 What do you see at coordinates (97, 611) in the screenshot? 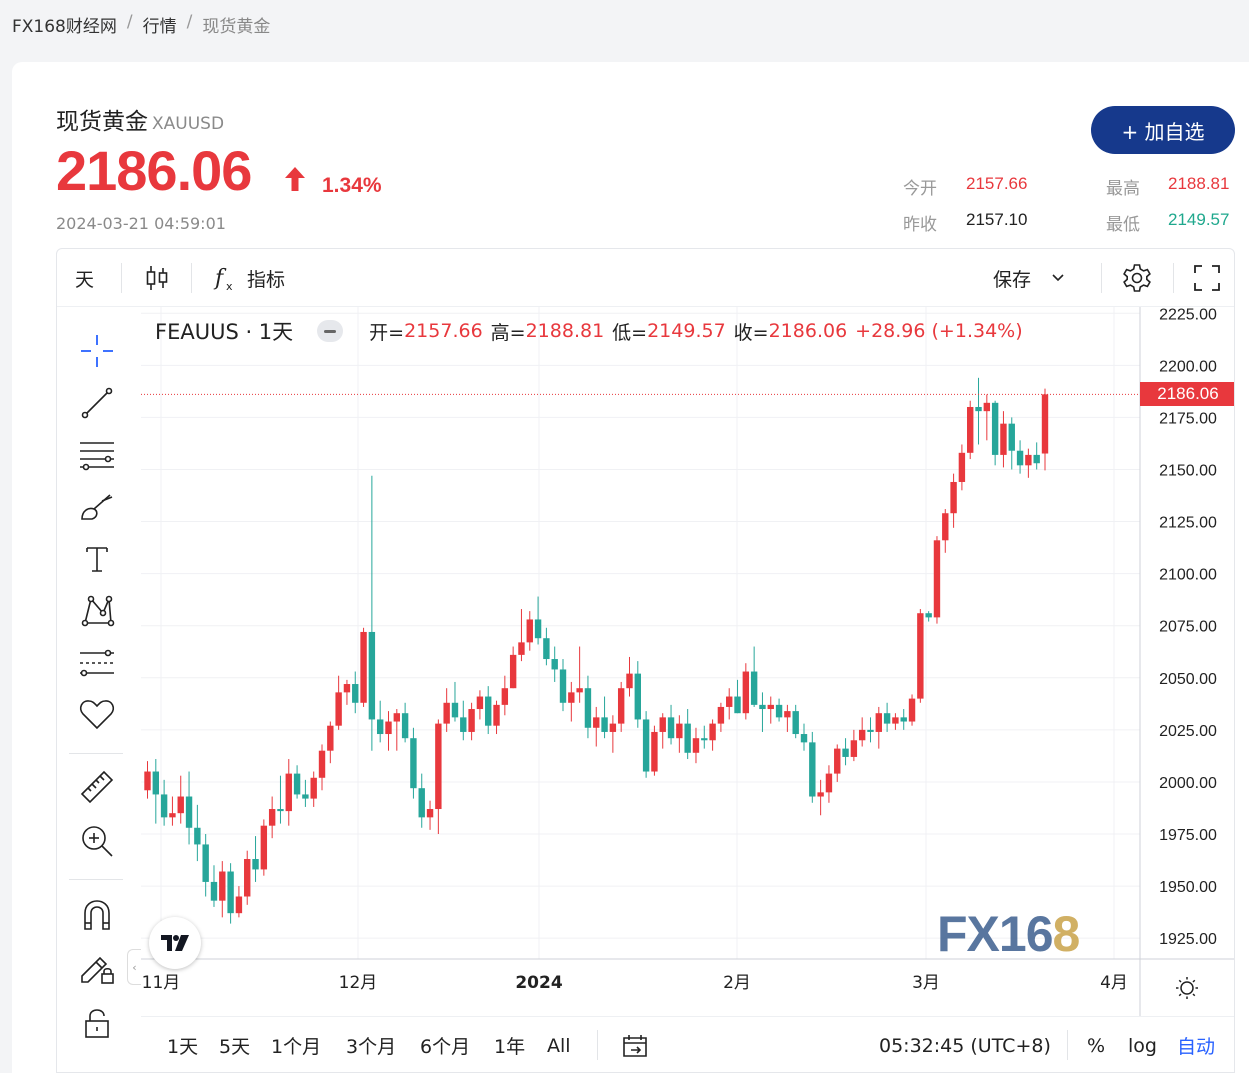
I see `pattern-icon` at bounding box center [97, 611].